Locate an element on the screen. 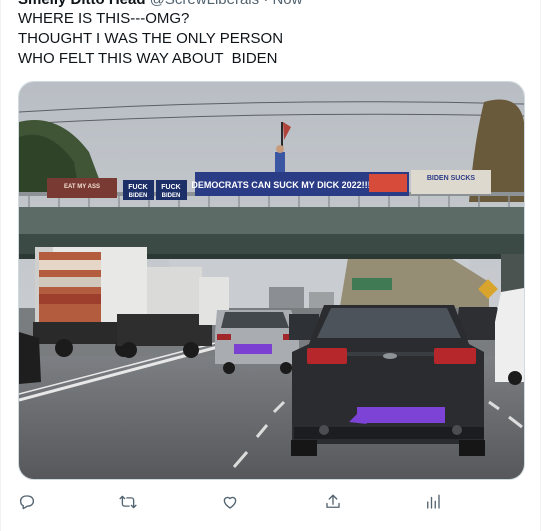 The height and width of the screenshot is (531, 553). display-name: Smelly Ditto Head is located at coordinates (82, 4).